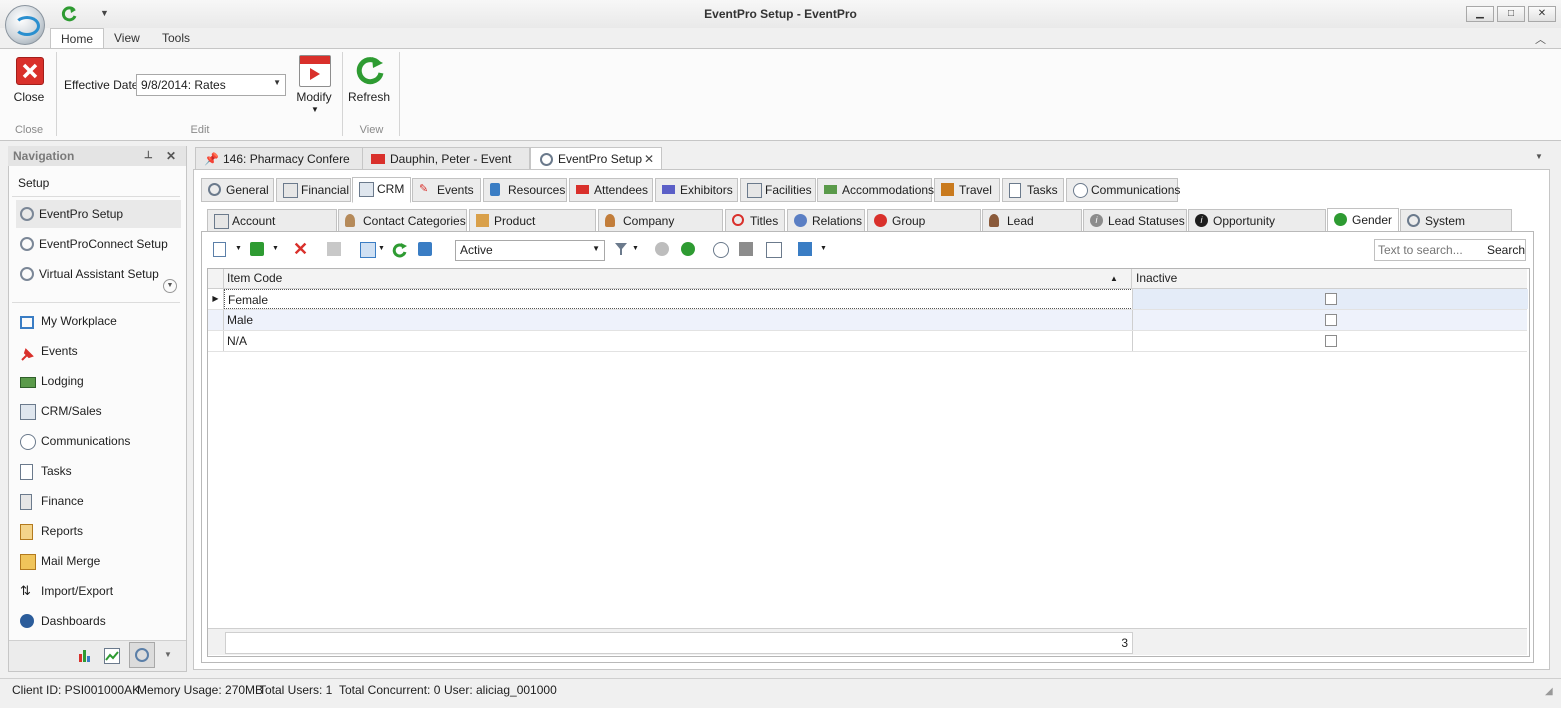 The width and height of the screenshot is (1561, 708). What do you see at coordinates (1135, 221) in the screenshot?
I see `tab-lead-statuses: i Lead Statuses` at bounding box center [1135, 221].